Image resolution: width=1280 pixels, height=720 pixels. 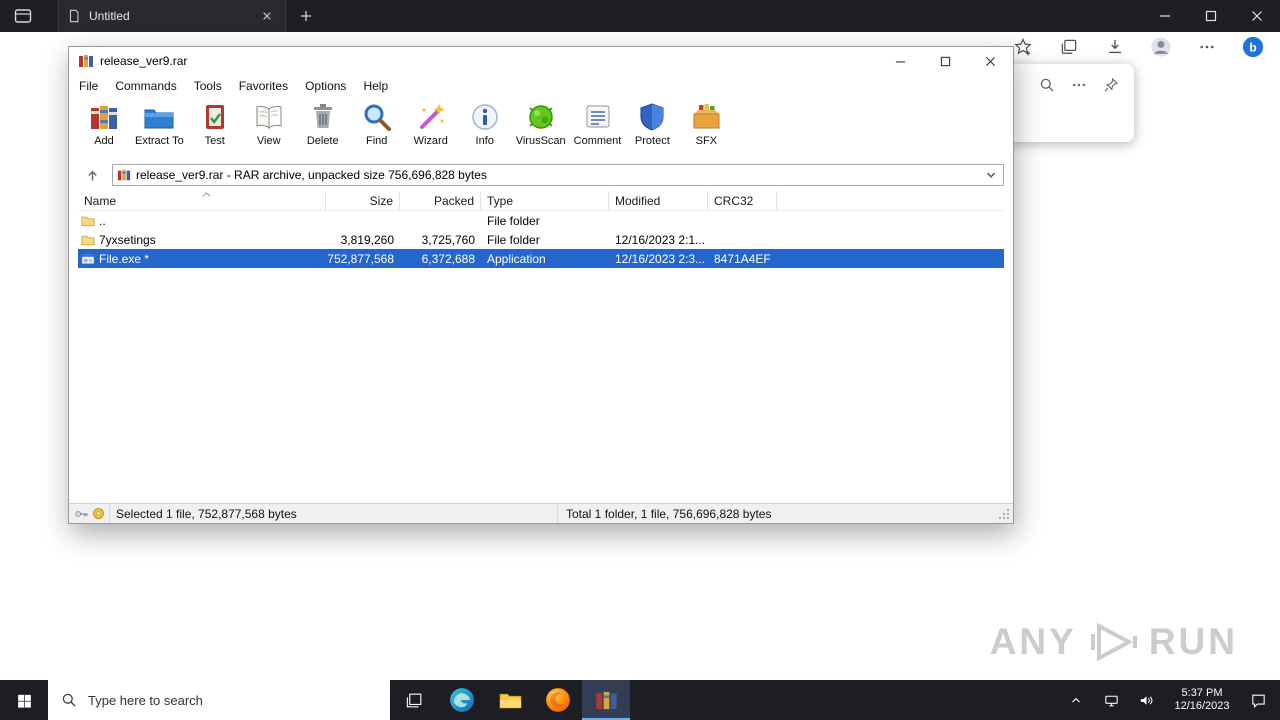 I want to click on taskbar: 5:37 PM 12/16/2023, so click(x=640, y=700).